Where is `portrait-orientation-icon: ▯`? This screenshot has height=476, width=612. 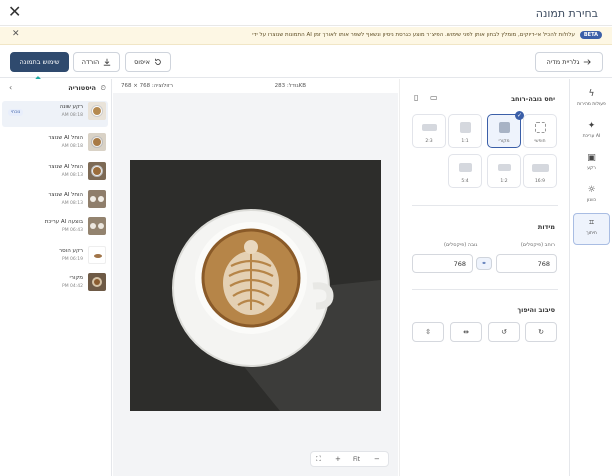
portrait-orientation-icon: ▯ is located at coordinates (416, 97).